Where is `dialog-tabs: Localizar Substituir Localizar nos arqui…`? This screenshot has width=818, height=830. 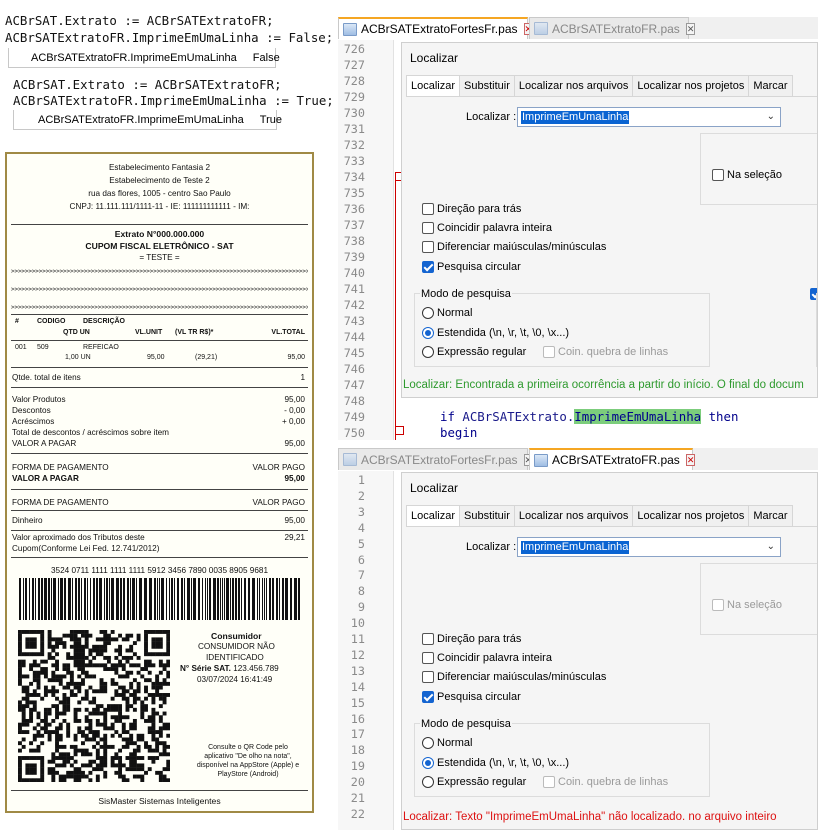 dialog-tabs: Localizar Substituir Localizar nos arqui… is located at coordinates (599, 515).